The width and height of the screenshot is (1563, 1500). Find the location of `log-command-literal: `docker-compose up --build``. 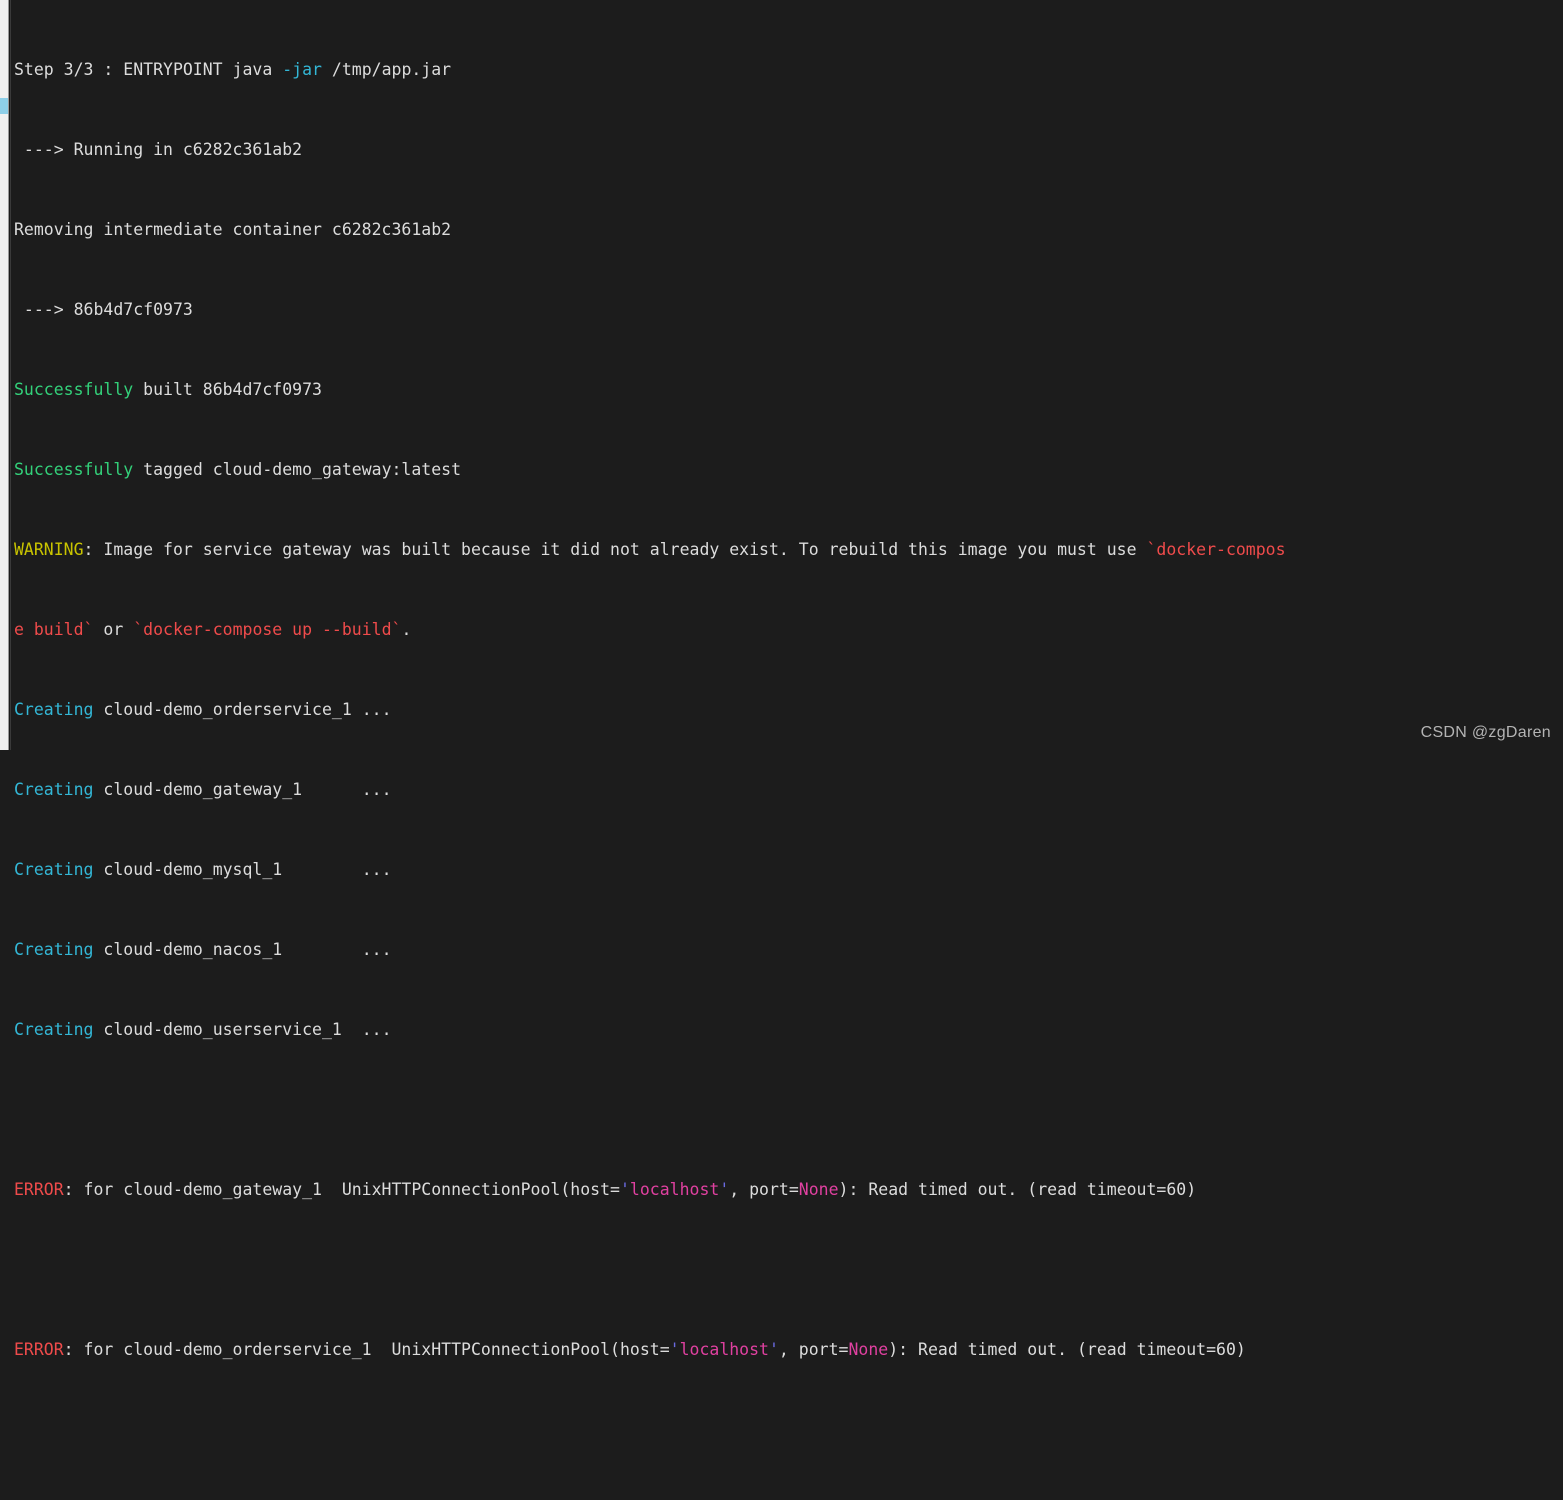

log-command-literal: `docker-compose up --build` is located at coordinates (267, 629).